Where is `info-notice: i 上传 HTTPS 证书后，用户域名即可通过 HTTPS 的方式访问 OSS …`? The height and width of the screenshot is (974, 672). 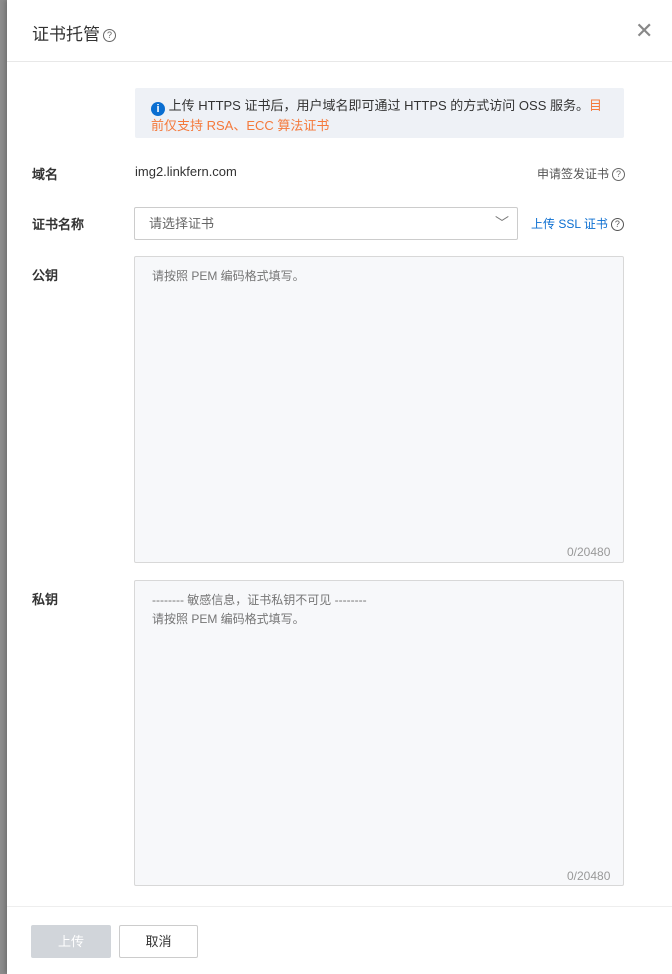 info-notice: i 上传 HTTPS 证书后，用户域名即可通过 HTTPS 的方式访问 OSS … is located at coordinates (379, 113).